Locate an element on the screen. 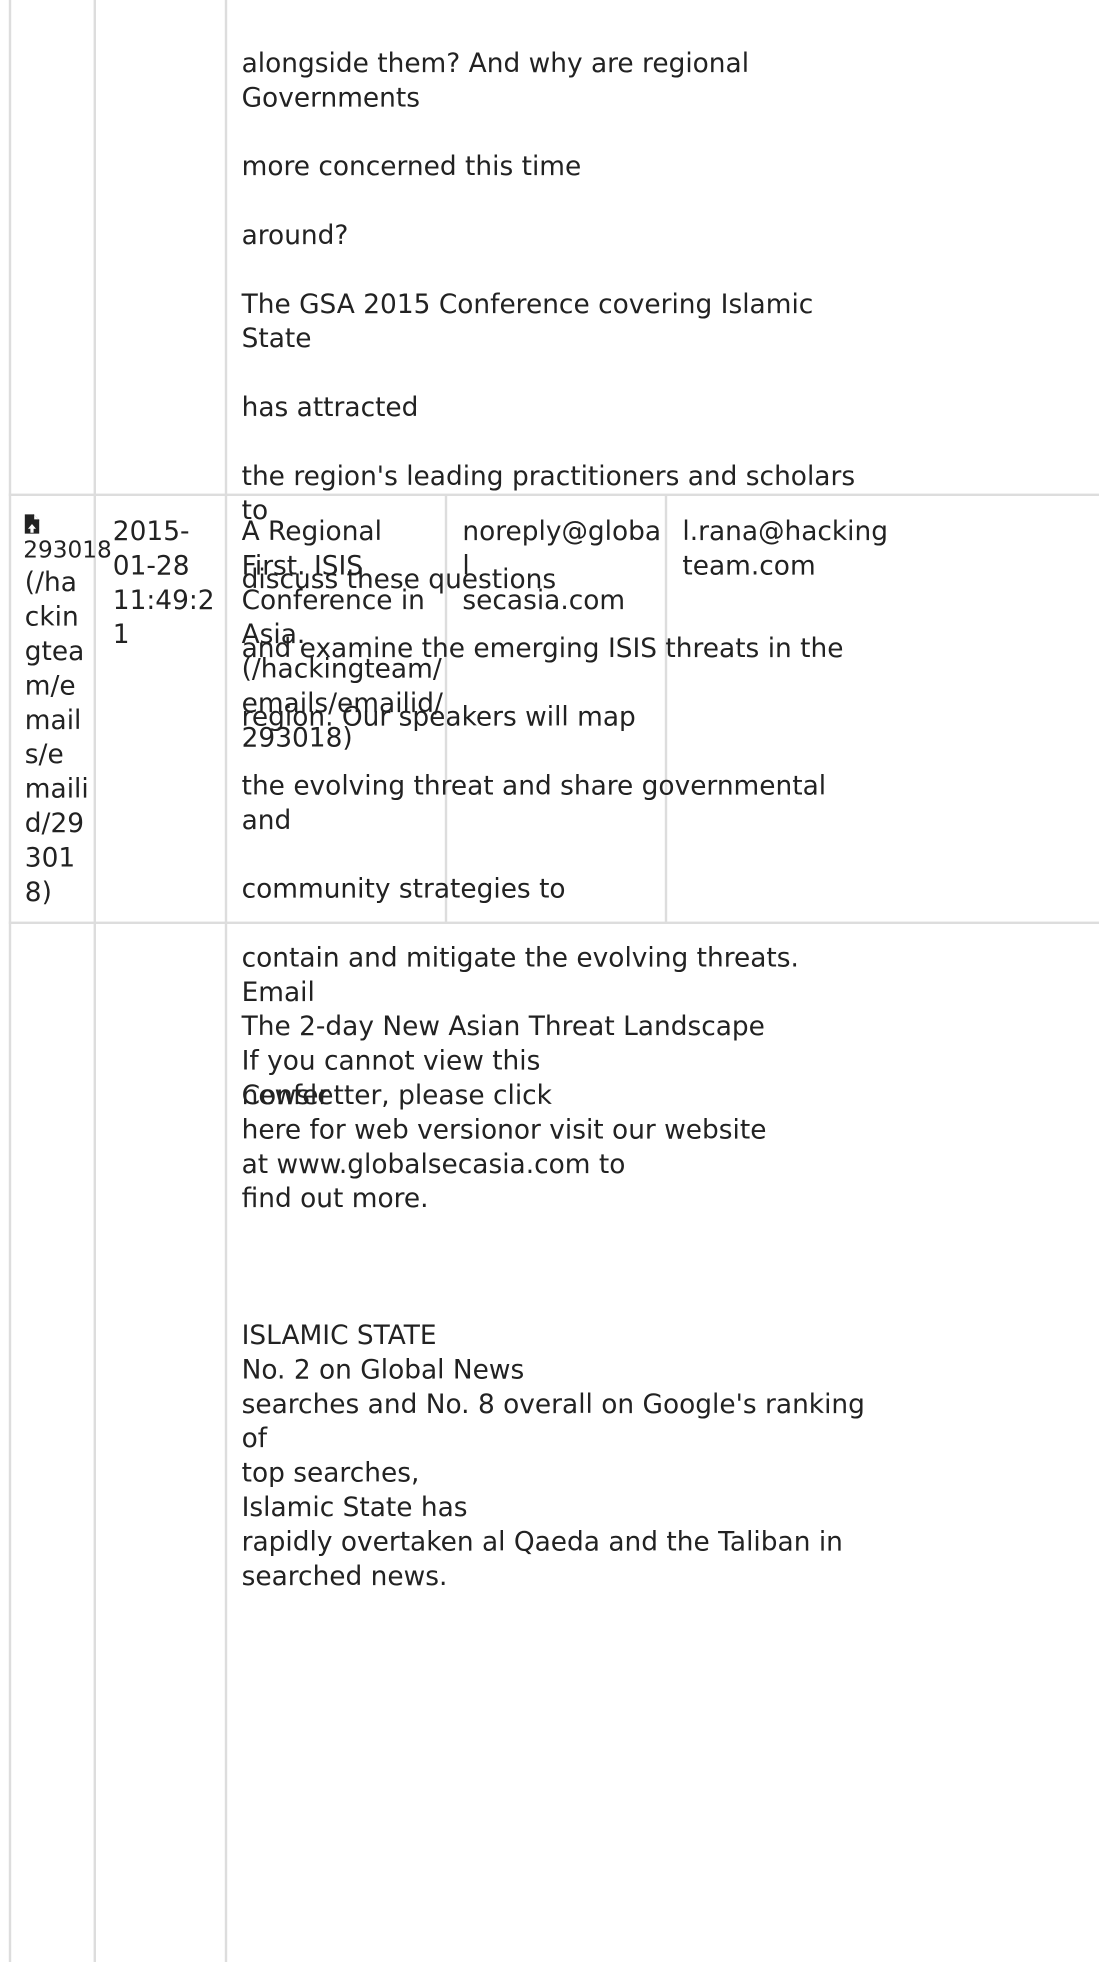  table-left-border is located at coordinates (10, 710).